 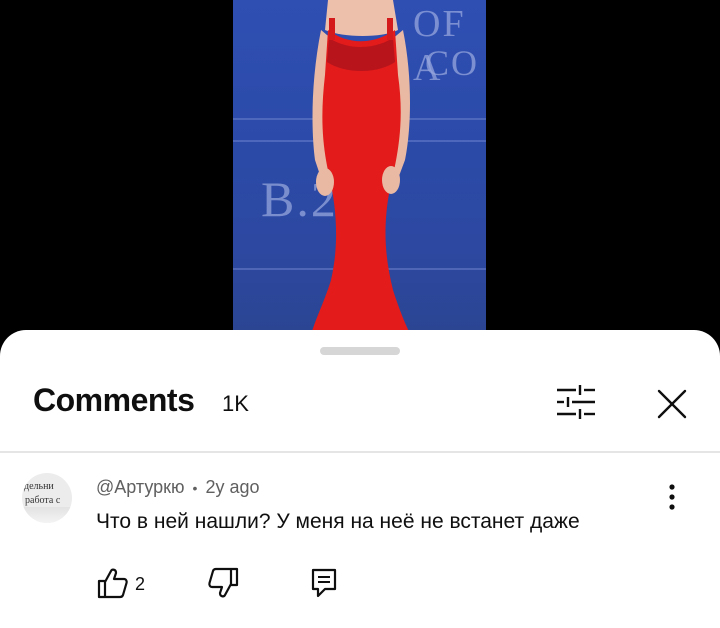 I want to click on model-in-red-dress, so click(x=361, y=167).